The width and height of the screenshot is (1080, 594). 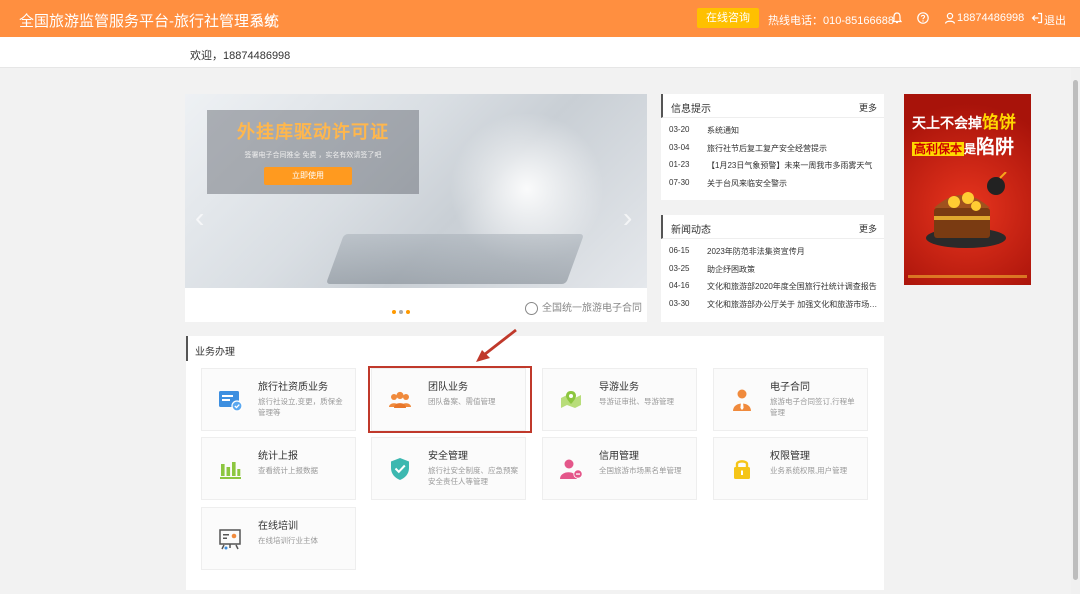 I want to click on card-permission-management: 权限管理 业务系统权限,用户管理, so click(x=790, y=468).